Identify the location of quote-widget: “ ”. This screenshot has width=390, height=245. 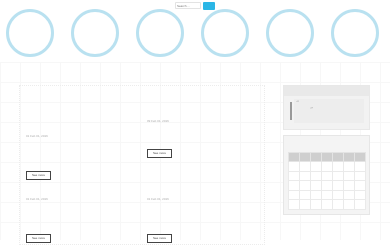
(326, 107).